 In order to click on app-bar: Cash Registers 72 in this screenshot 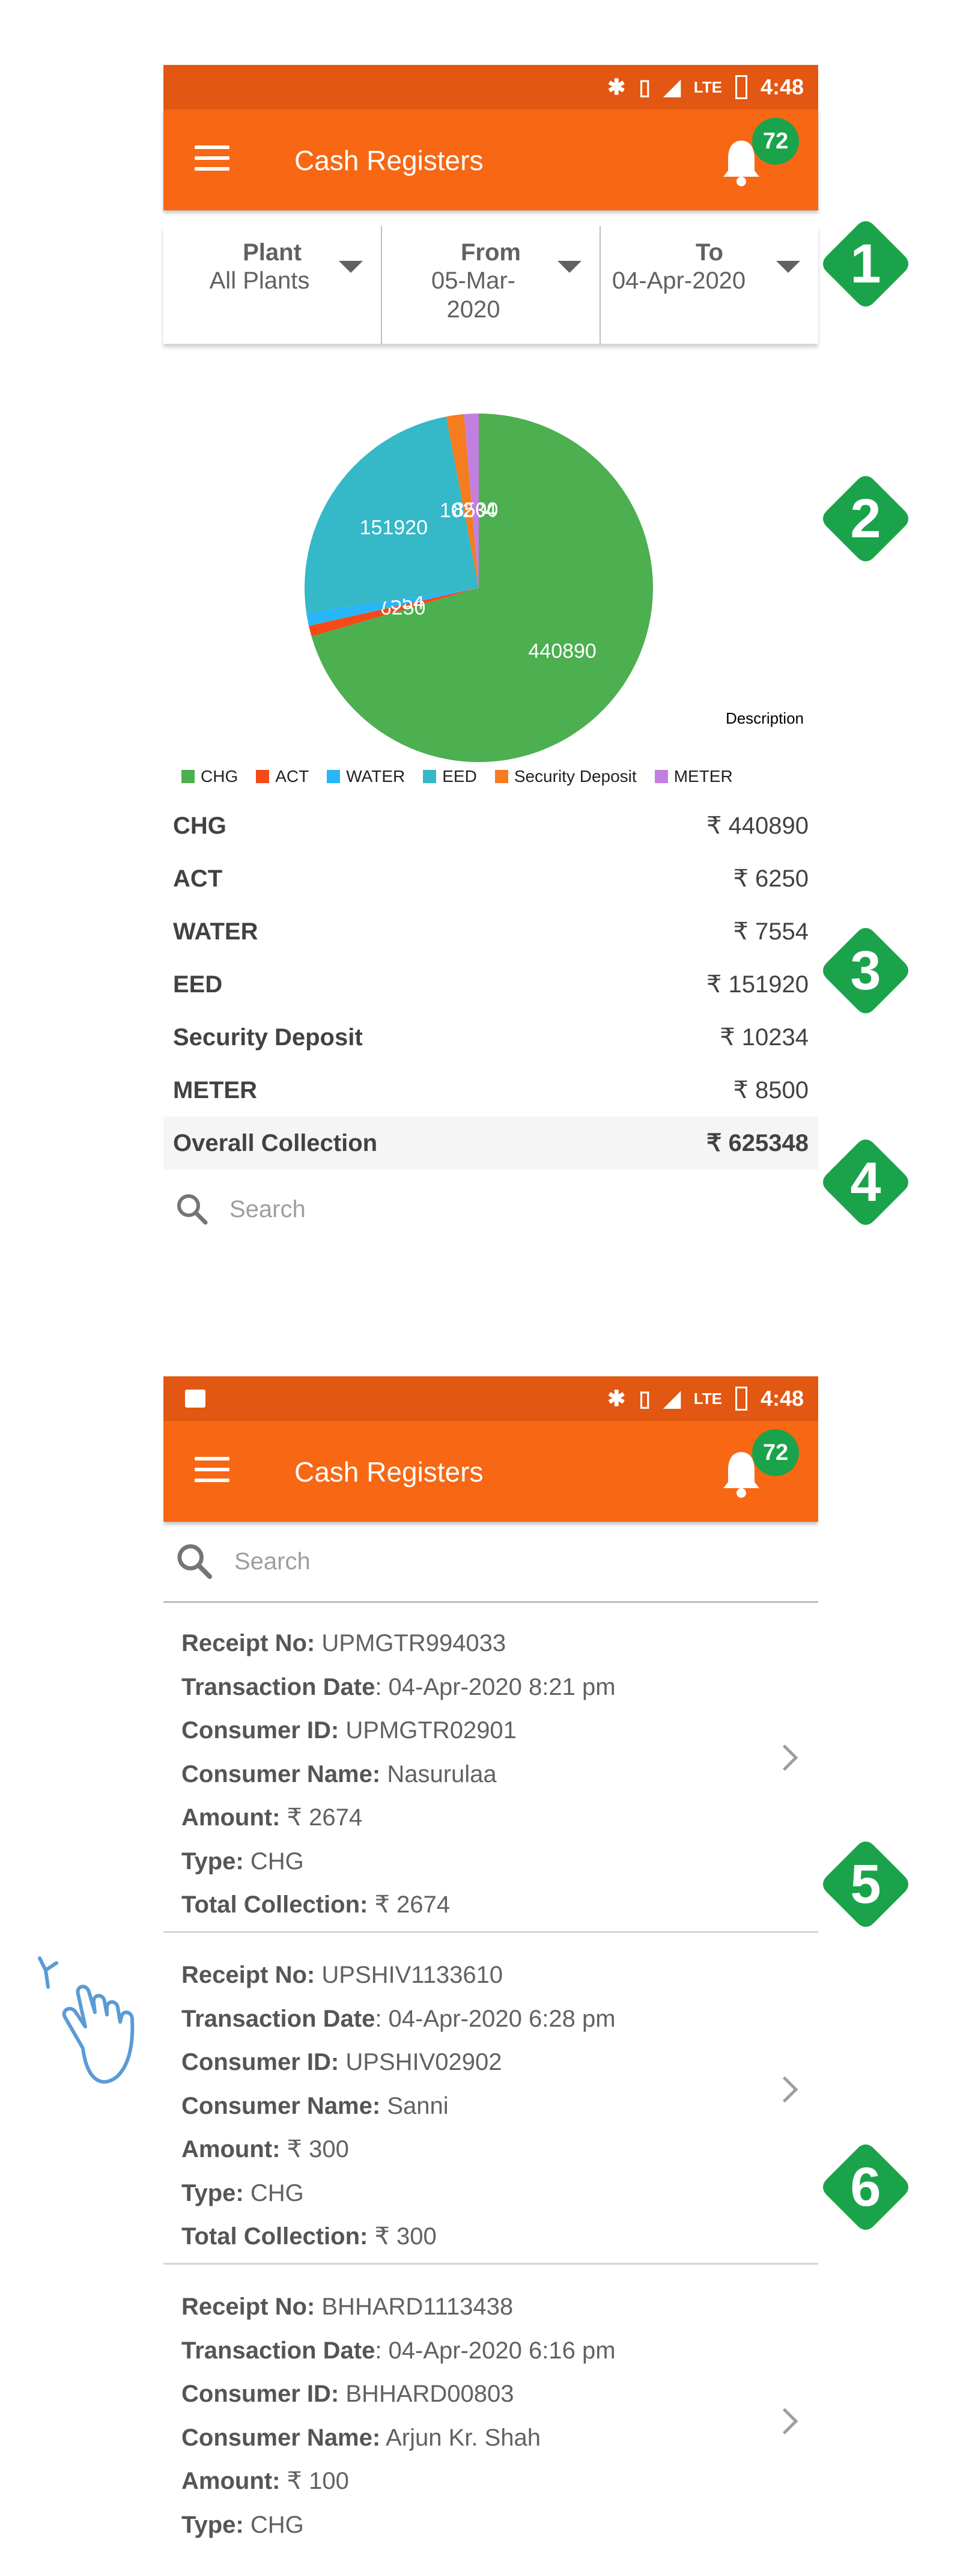, I will do `click(490, 1471)`.